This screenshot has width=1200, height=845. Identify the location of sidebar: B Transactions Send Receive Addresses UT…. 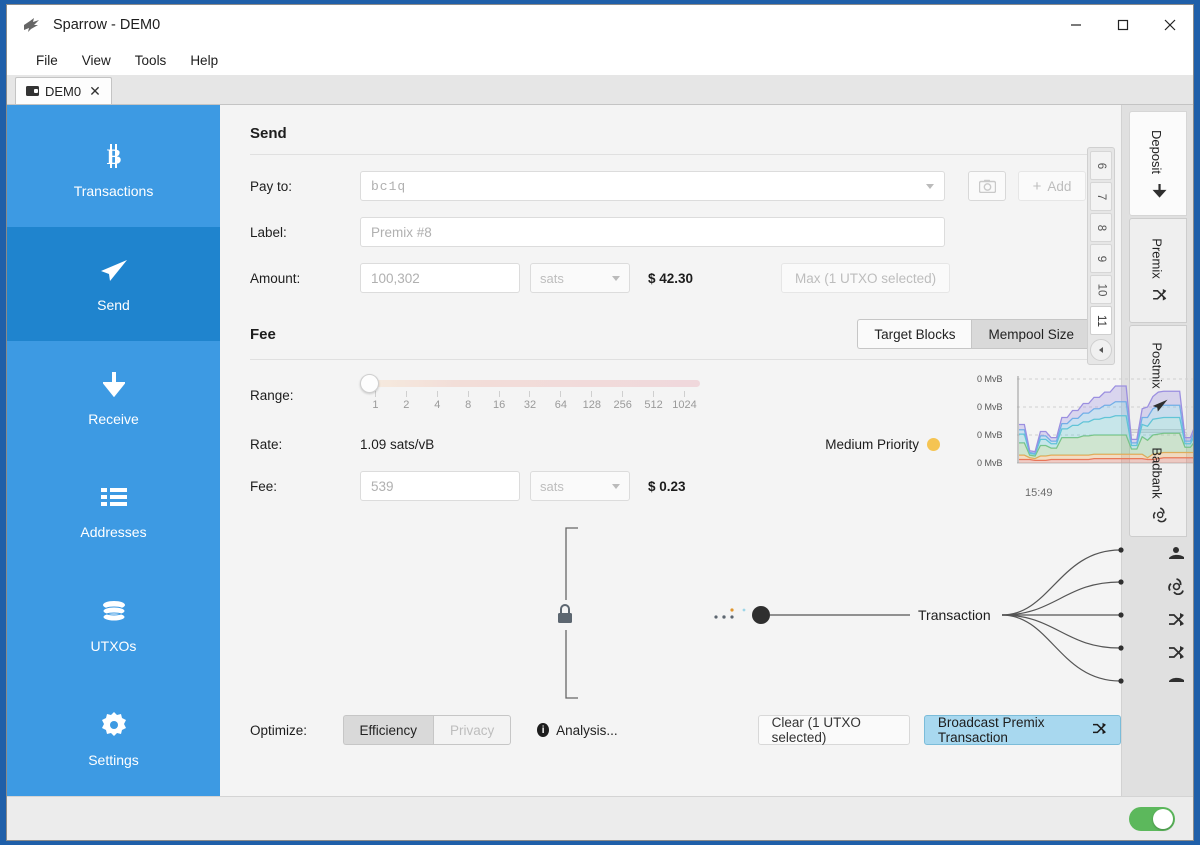
(113, 450).